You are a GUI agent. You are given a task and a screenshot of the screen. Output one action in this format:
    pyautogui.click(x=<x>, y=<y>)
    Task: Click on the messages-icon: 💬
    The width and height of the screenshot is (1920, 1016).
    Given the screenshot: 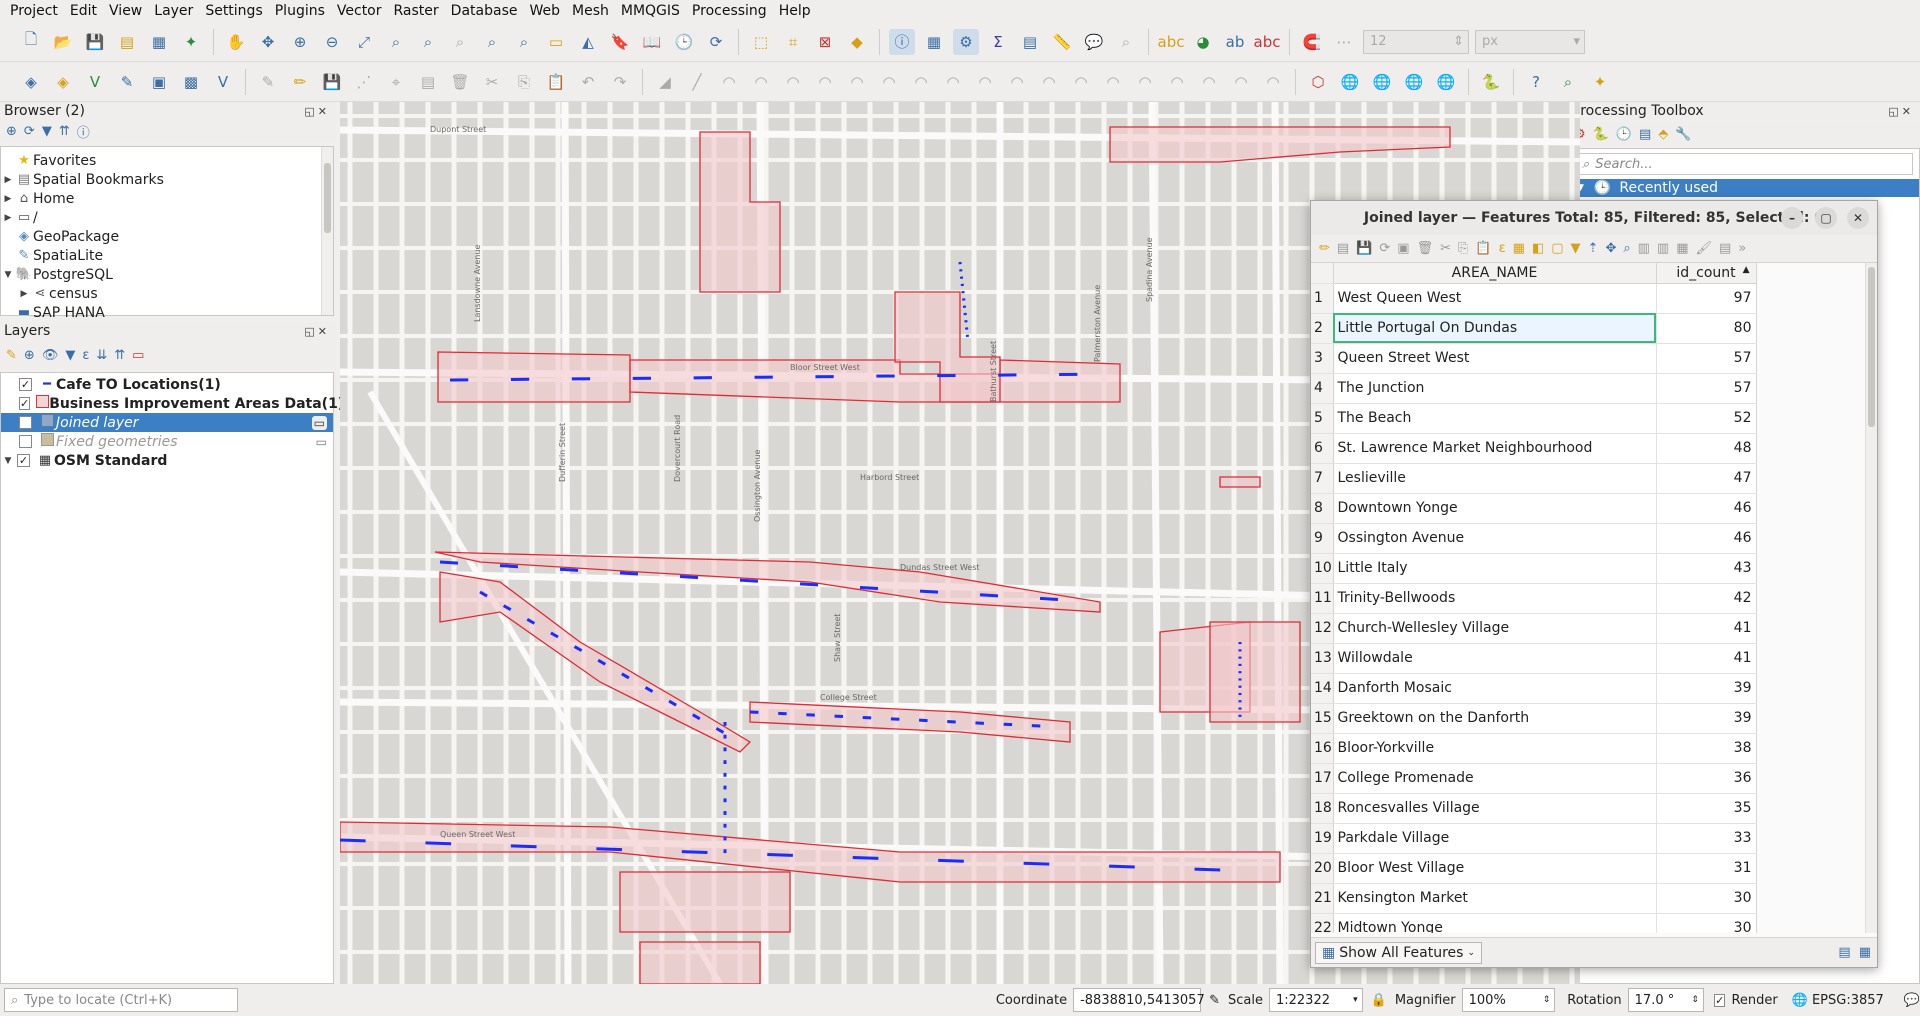 What is the action you would take?
    pyautogui.click(x=1912, y=1000)
    